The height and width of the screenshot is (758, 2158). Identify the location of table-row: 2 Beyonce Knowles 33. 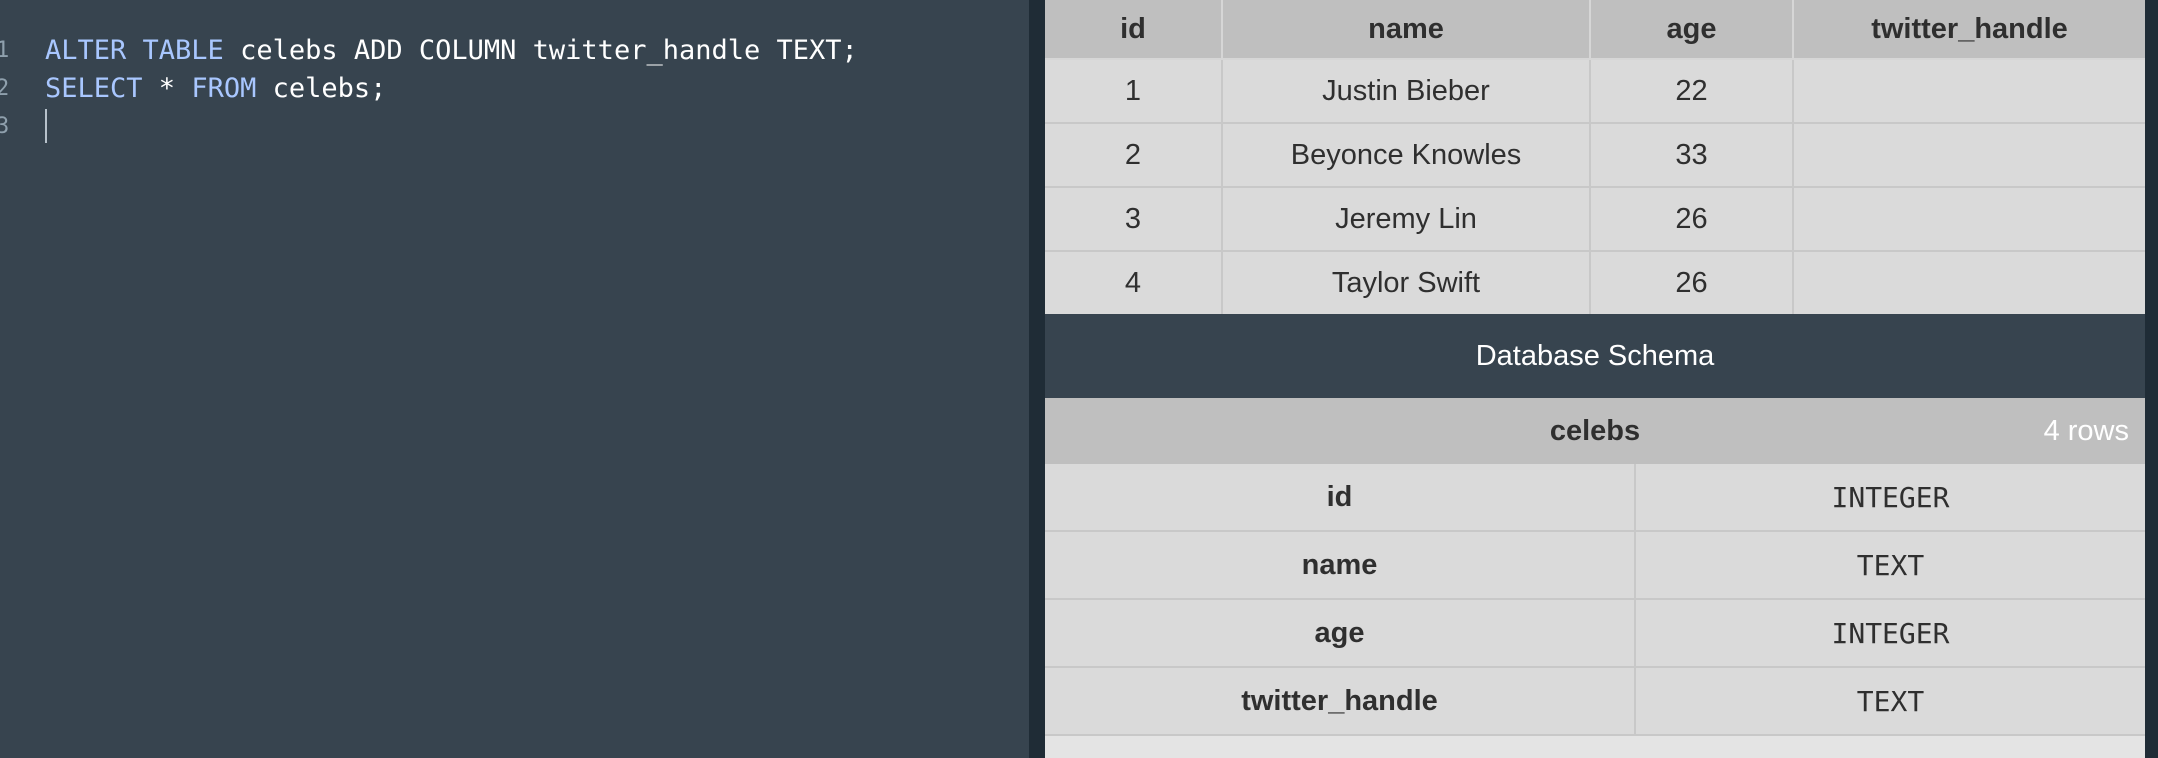
(1595, 155).